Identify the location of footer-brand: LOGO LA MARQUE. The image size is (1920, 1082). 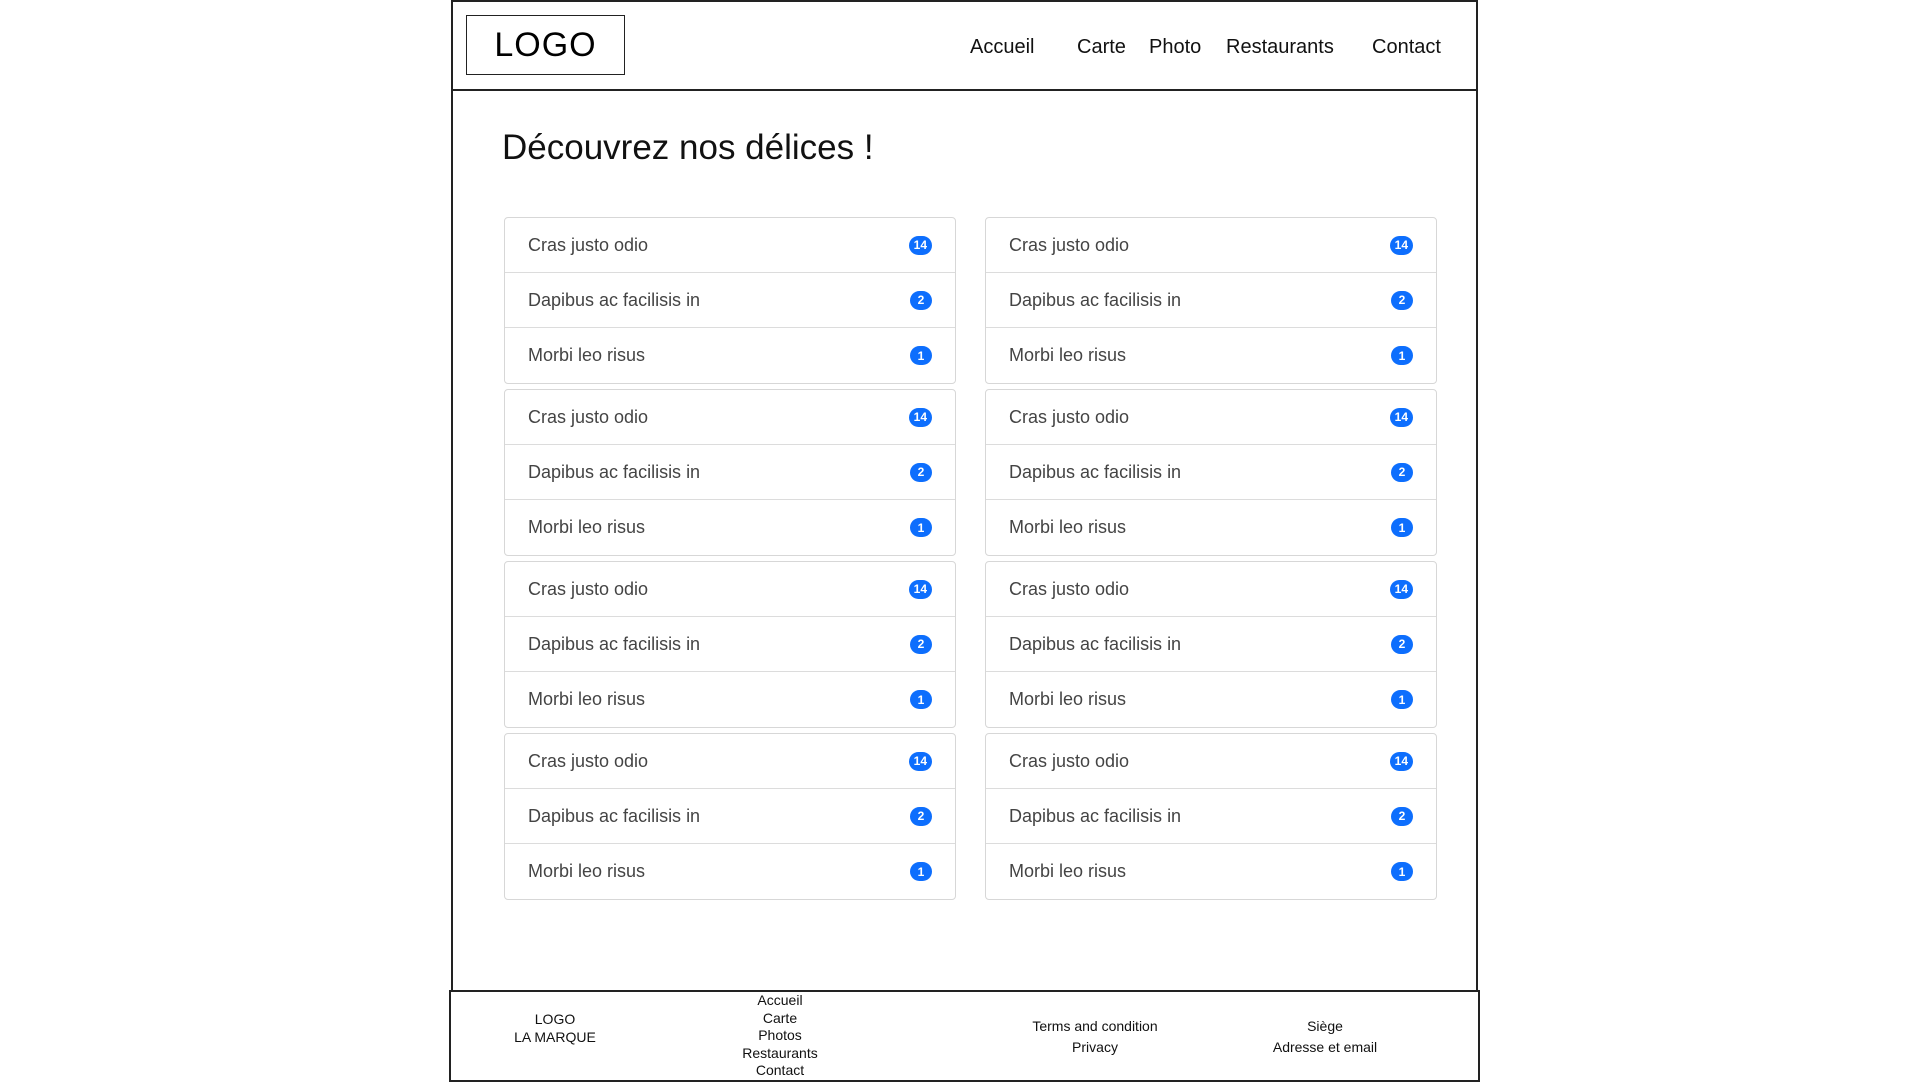
(555, 1028).